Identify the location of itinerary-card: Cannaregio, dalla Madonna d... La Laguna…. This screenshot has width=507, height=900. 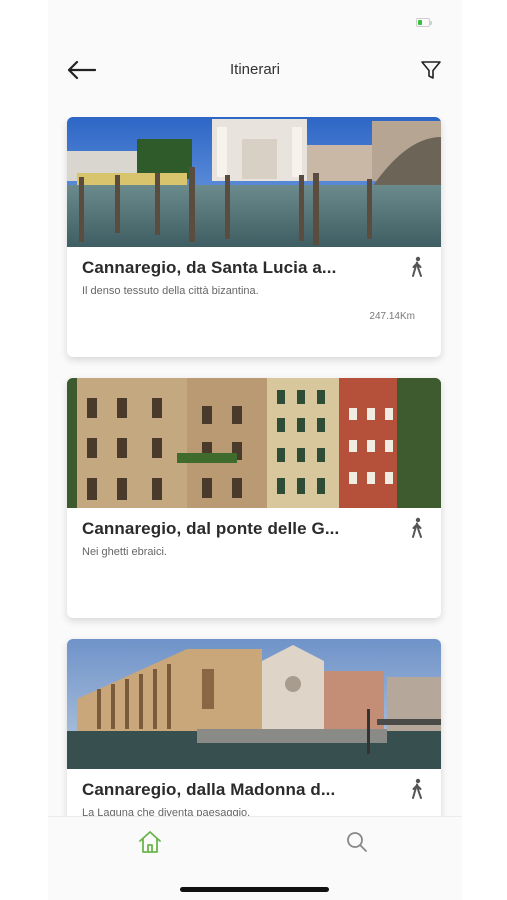
(254, 727).